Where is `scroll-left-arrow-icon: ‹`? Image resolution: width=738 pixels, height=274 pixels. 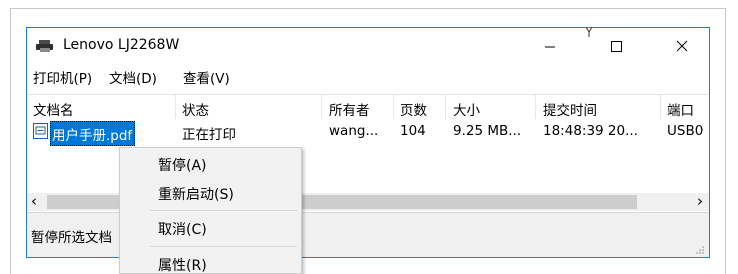 scroll-left-arrow-icon: ‹ is located at coordinates (34, 201).